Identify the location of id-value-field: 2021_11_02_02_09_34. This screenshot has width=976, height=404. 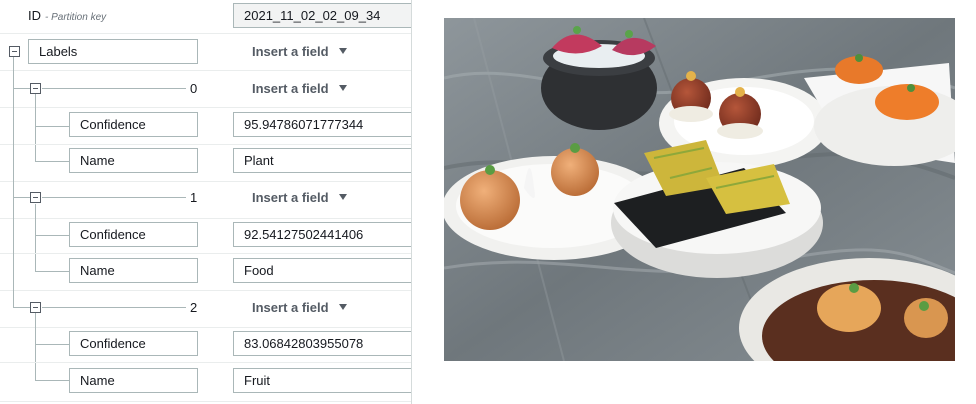
(322, 15).